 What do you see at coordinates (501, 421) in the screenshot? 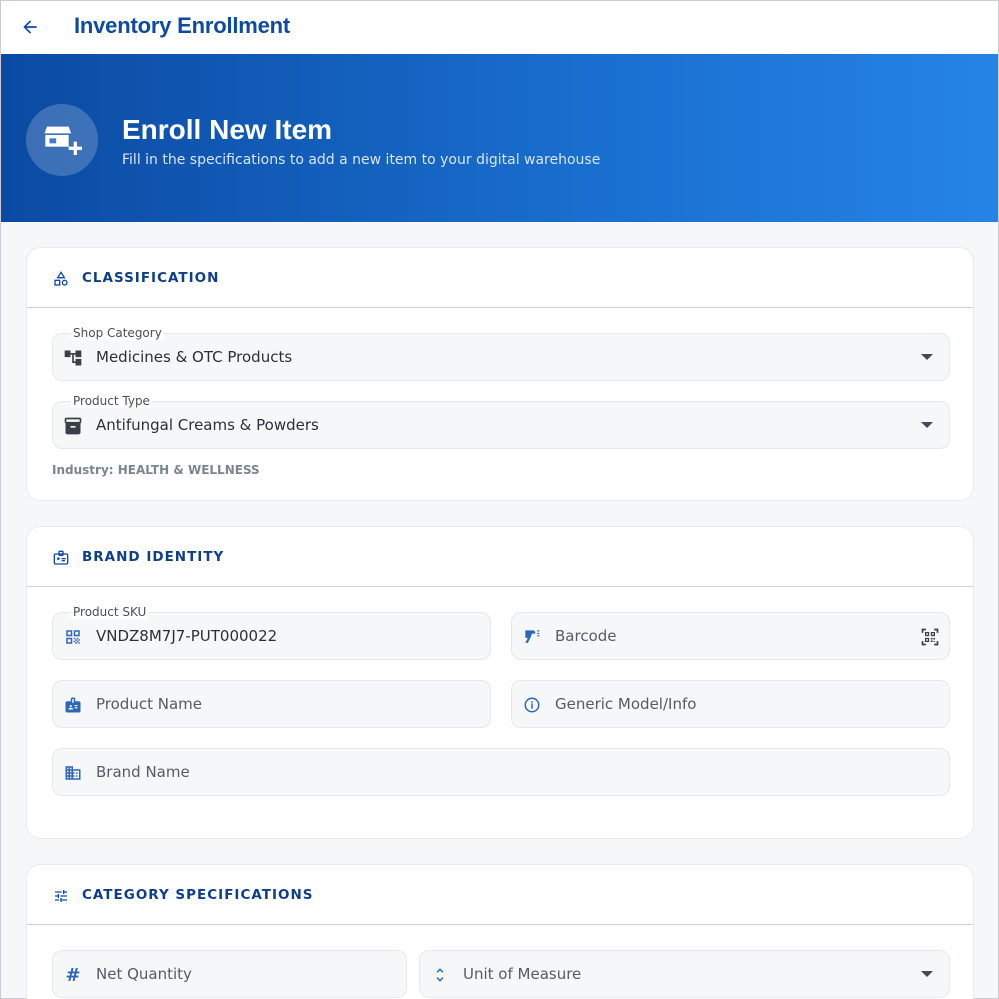
I see `product-type-select: Product Type Antifungal Creams & Powders` at bounding box center [501, 421].